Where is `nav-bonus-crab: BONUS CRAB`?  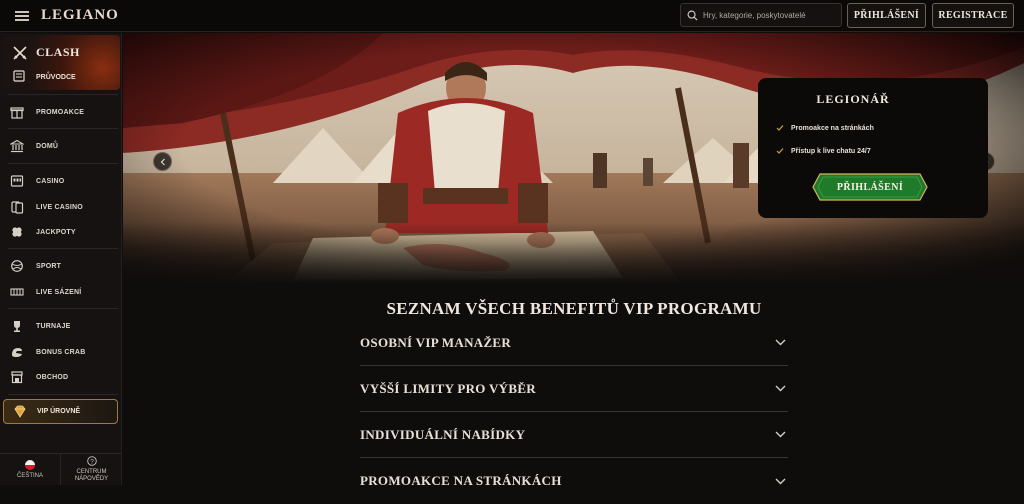
nav-bonus-crab: BONUS CRAB is located at coordinates (63, 352).